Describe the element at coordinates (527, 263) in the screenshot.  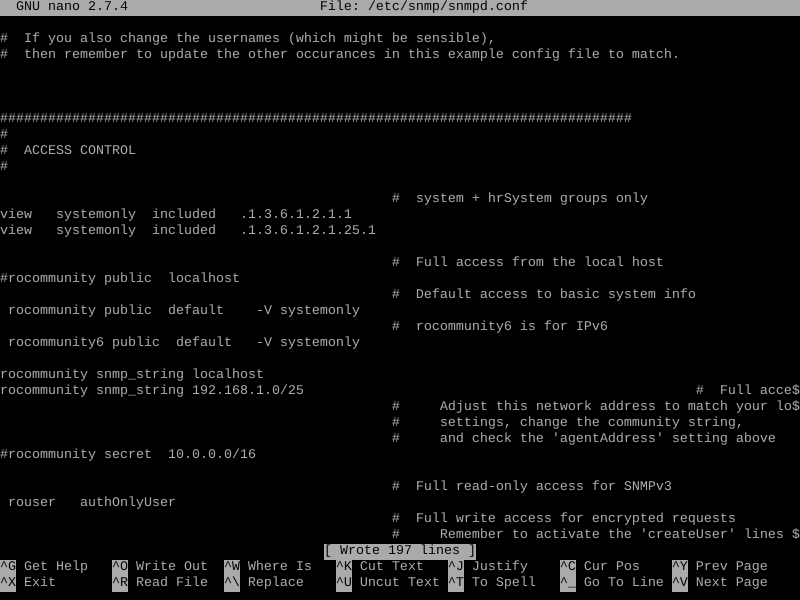
I see `code-line: # Full access from the local host` at that location.